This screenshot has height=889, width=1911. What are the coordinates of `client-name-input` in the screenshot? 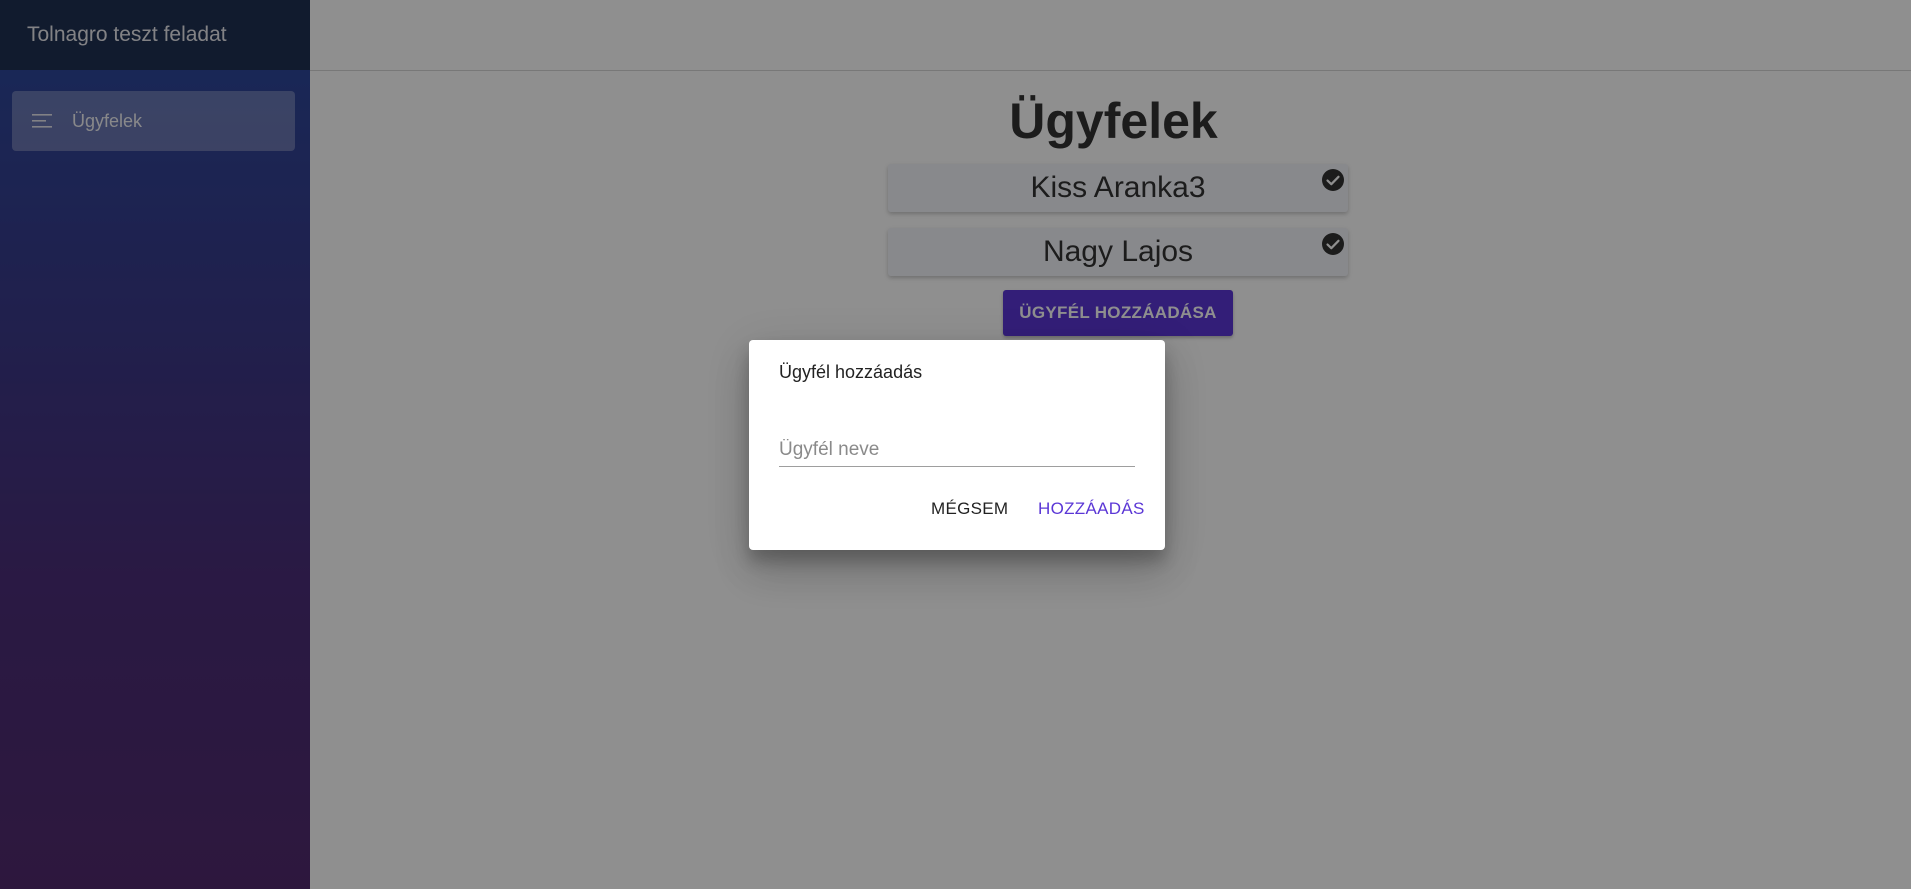 It's located at (957, 450).